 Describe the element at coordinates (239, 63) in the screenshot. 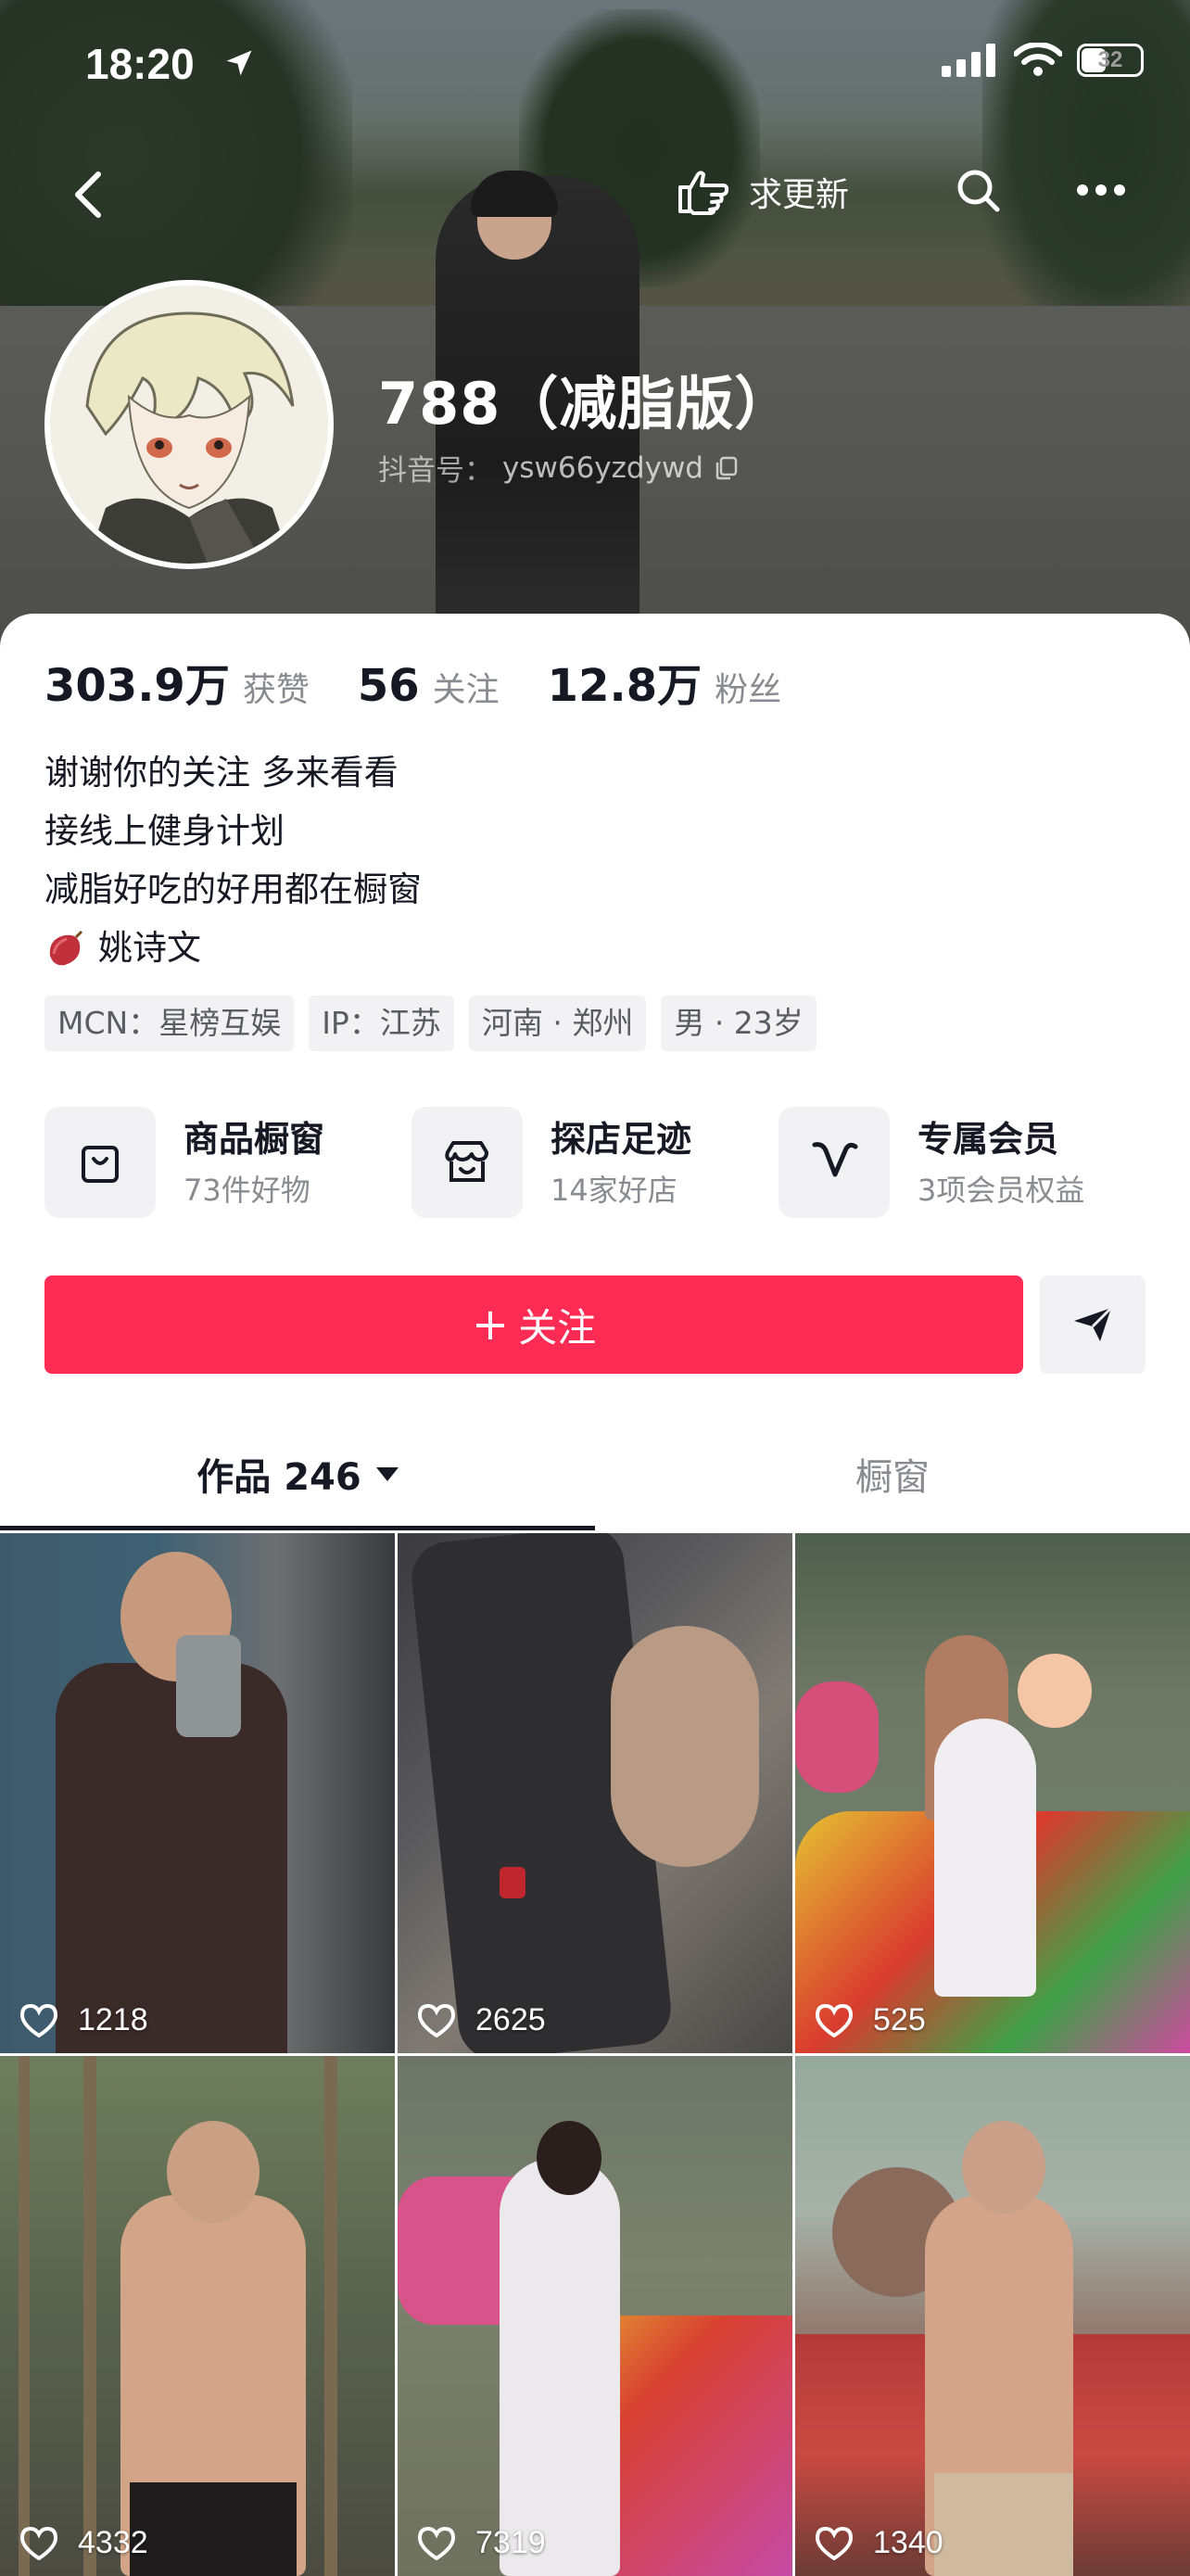

I see `location-arrow-icon` at that location.